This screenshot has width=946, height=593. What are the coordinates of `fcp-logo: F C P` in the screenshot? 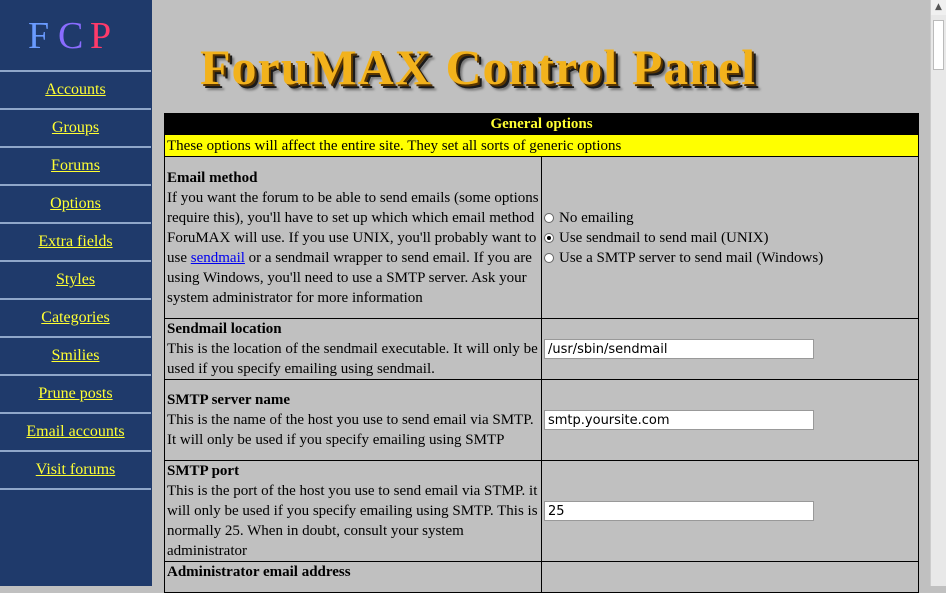 It's located at (76, 35).